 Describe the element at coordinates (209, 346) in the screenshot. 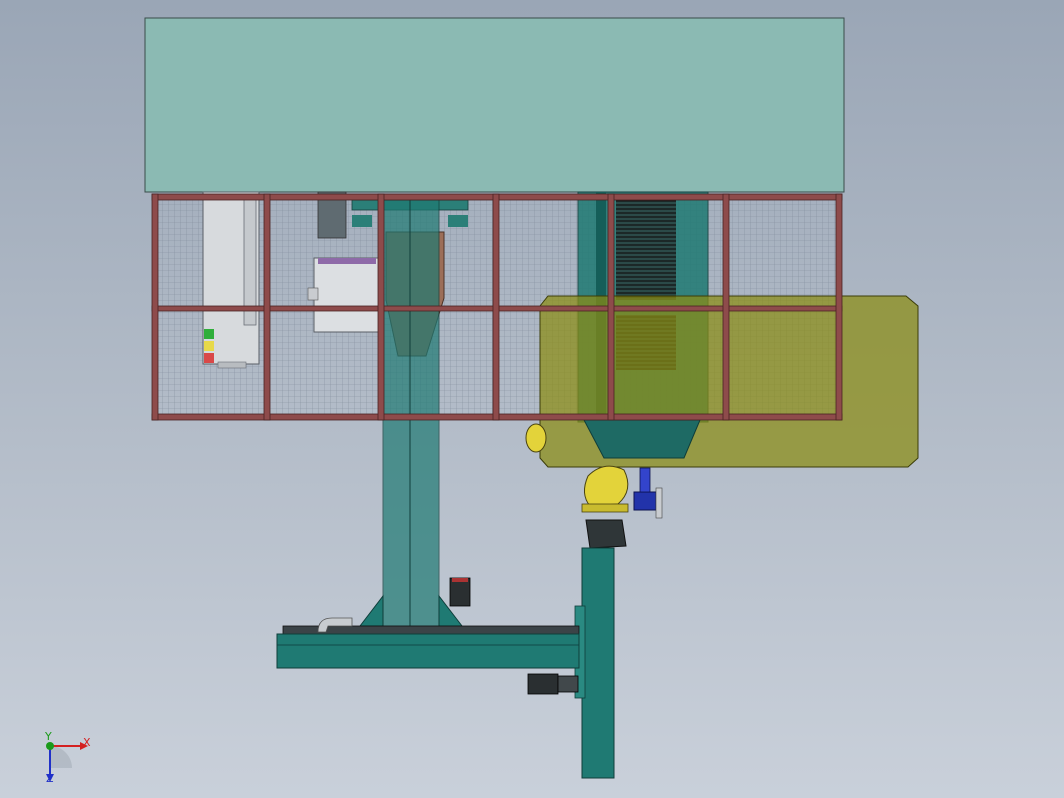

I see `status-light-yellow` at that location.